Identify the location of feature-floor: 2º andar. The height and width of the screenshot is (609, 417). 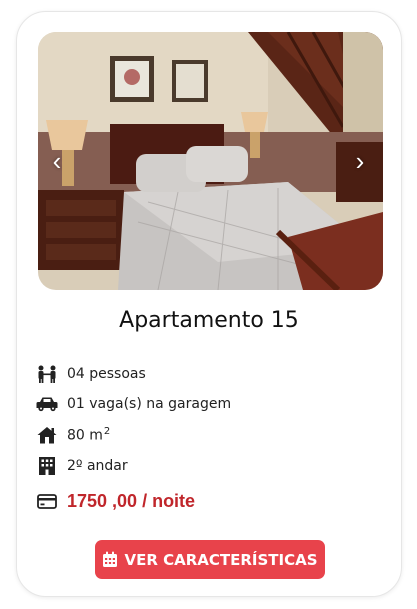
(81, 466).